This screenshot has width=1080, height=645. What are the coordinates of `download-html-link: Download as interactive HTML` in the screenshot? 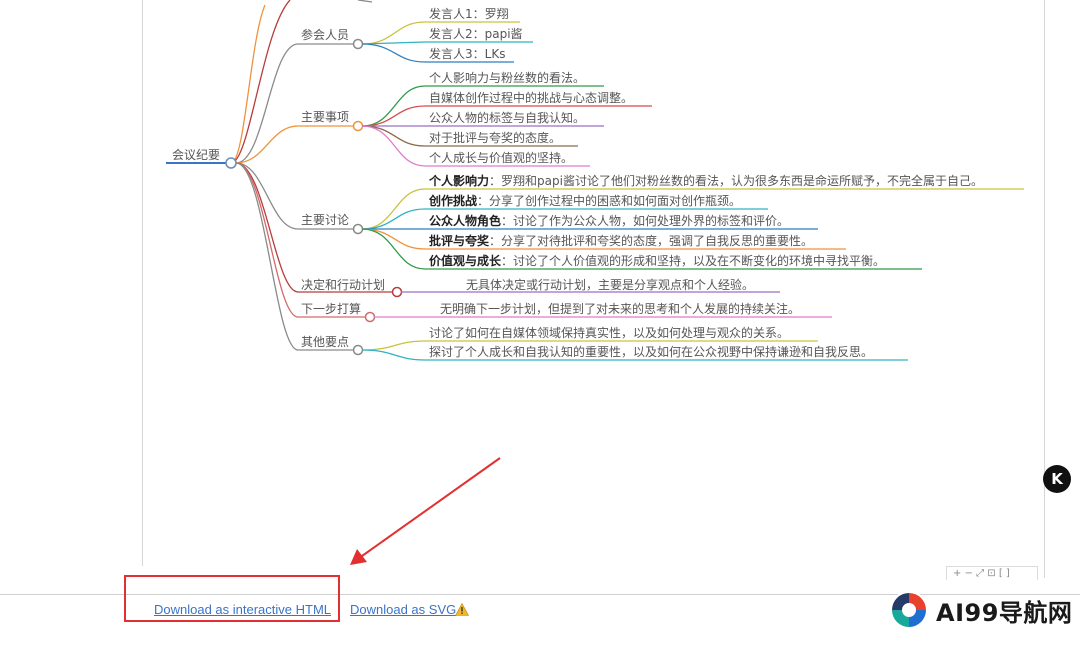 It's located at (242, 609).